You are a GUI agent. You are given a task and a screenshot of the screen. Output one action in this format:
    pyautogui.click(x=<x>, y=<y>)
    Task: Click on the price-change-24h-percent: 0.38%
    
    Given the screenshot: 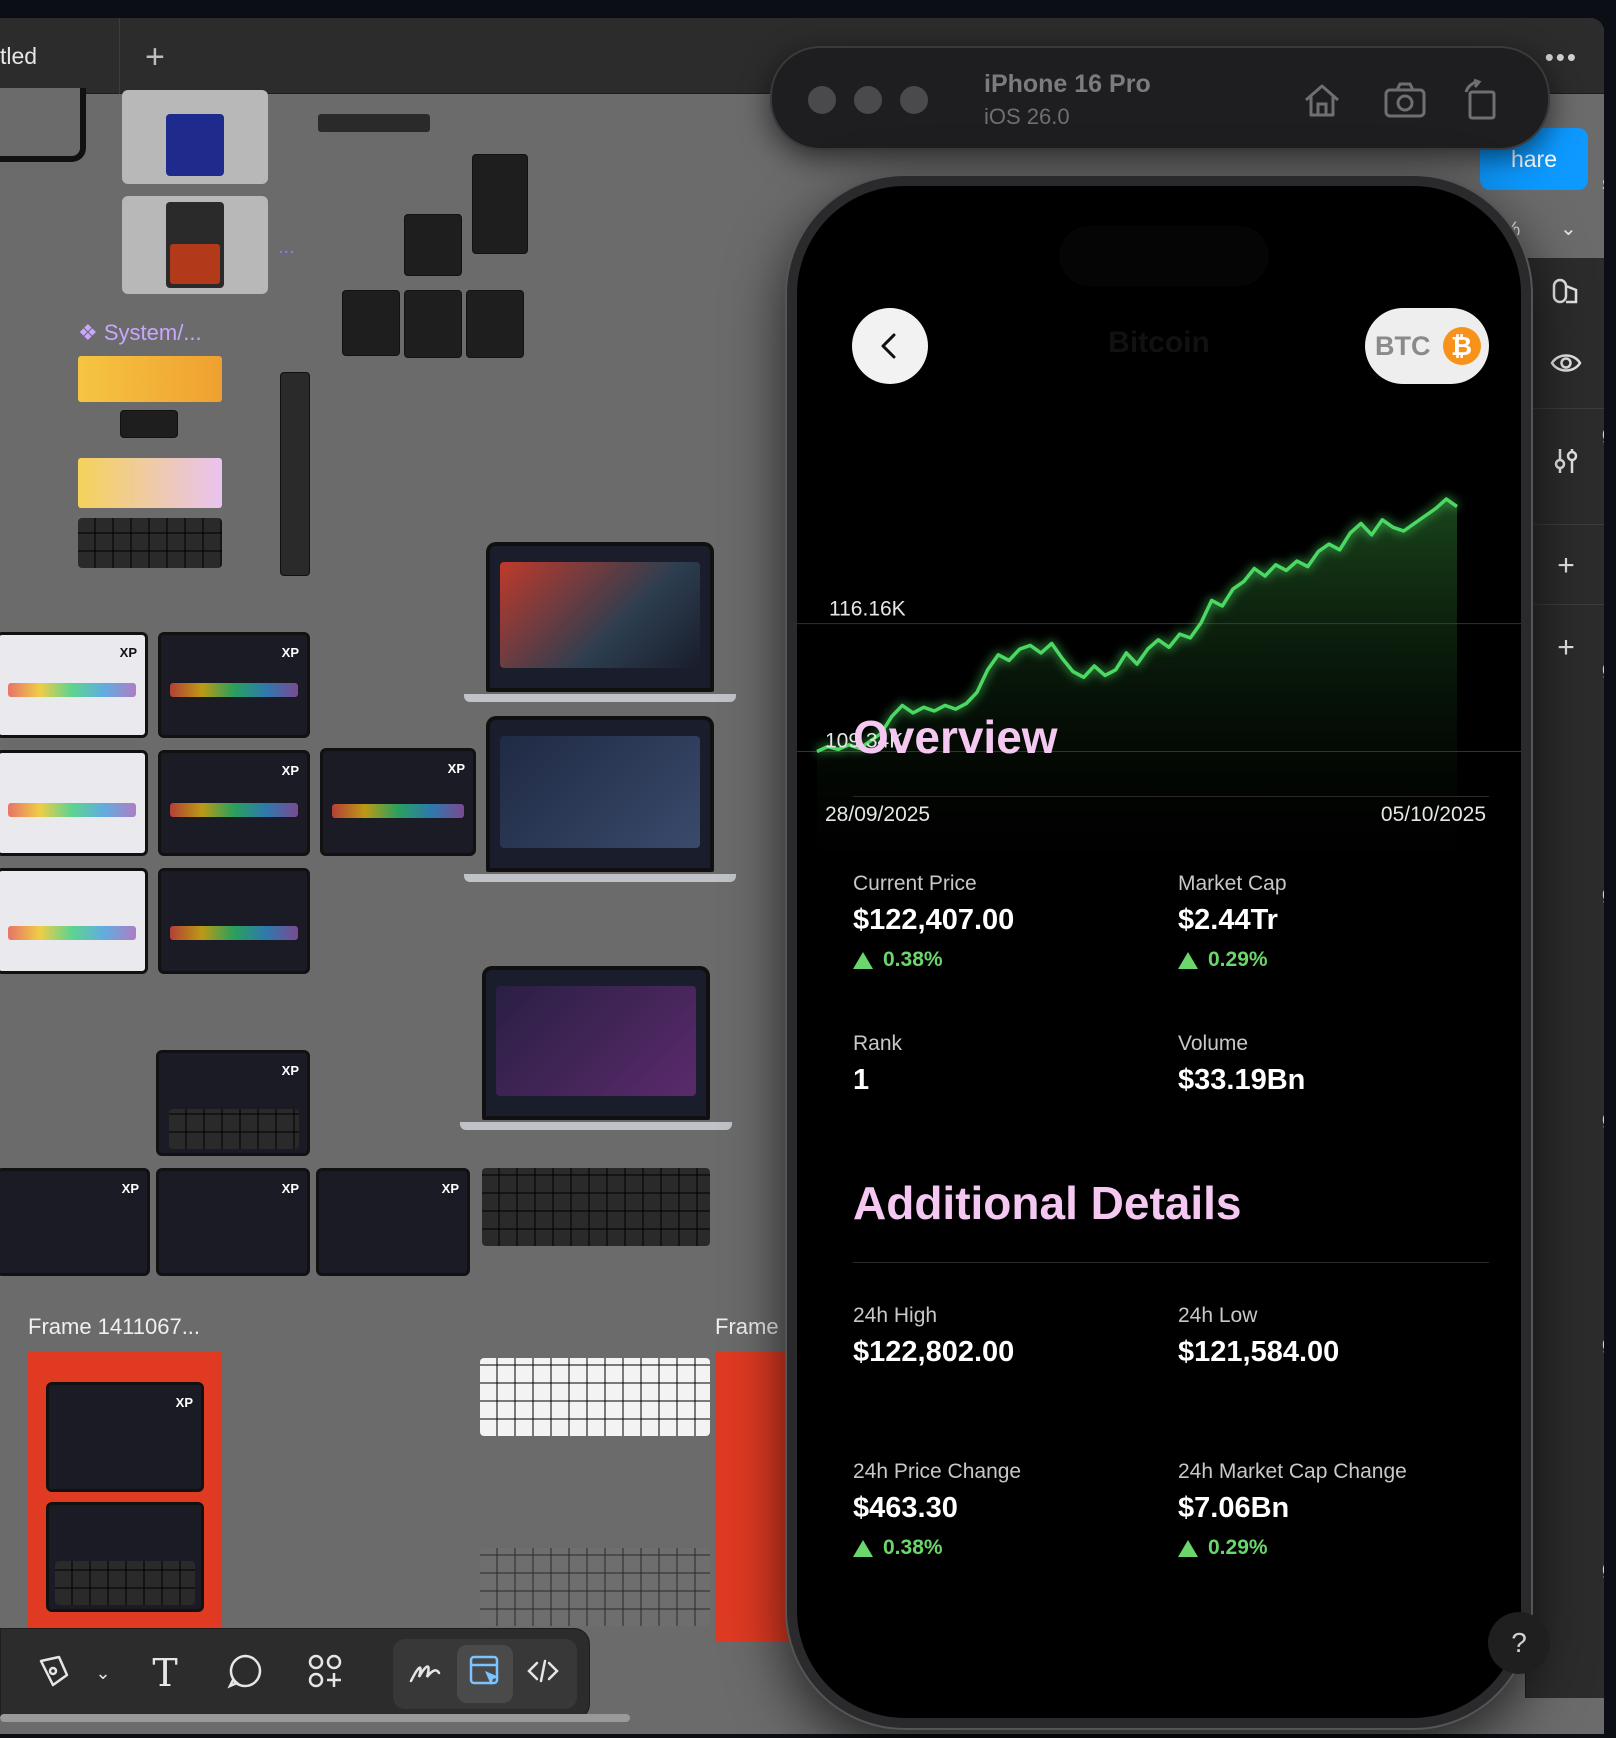 What is the action you would take?
    pyautogui.click(x=898, y=1548)
    